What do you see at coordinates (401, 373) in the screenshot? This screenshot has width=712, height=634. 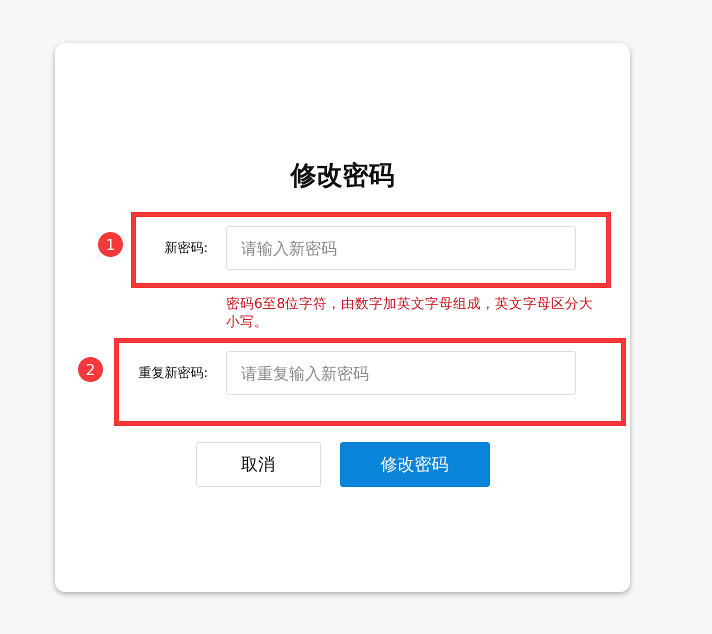 I see `password-field: 请重复输入新密码` at bounding box center [401, 373].